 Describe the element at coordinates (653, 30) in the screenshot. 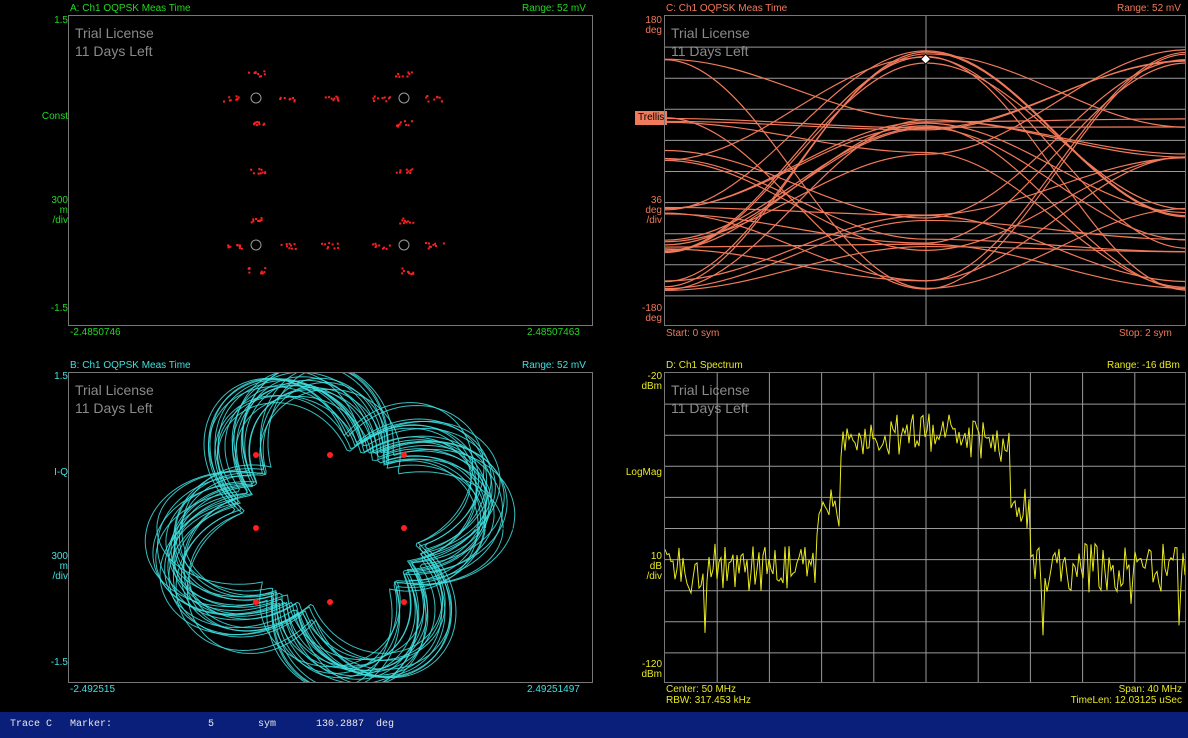

I see `pane-c-y-top-unit: deg` at that location.